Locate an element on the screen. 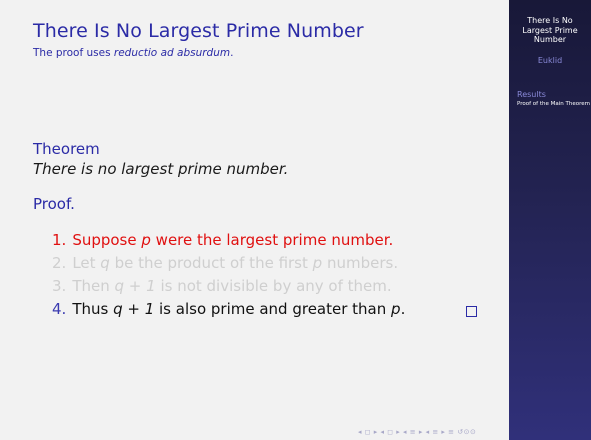 This screenshot has height=440, width=591. step-text: Suppose is located at coordinates (107, 240).